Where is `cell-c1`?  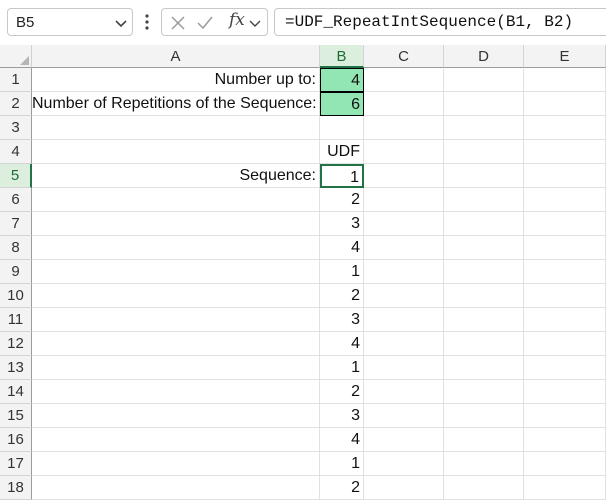 cell-c1 is located at coordinates (404, 80).